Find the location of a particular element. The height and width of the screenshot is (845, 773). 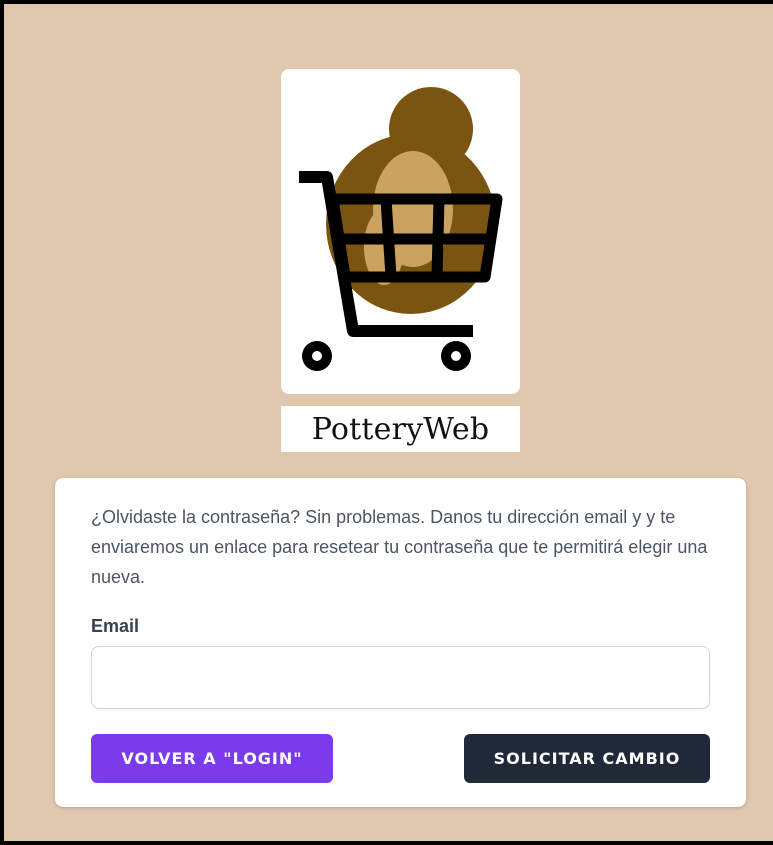

logo is located at coordinates (400, 231).